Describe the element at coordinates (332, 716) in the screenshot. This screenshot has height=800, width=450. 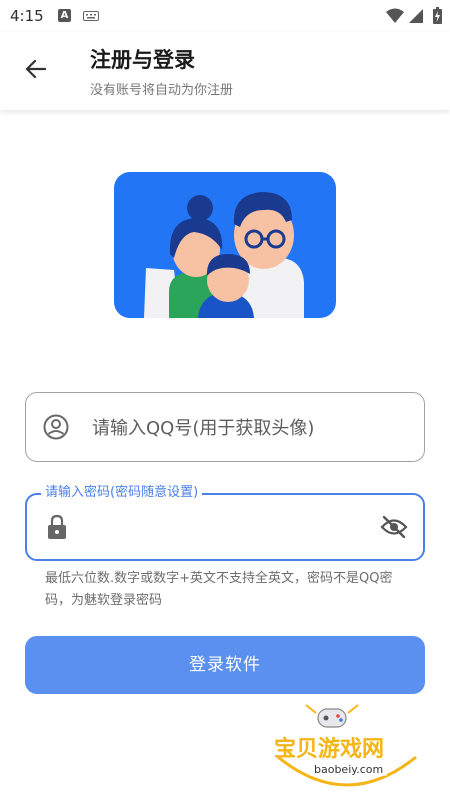
I see `gamepad-logo-icon` at that location.